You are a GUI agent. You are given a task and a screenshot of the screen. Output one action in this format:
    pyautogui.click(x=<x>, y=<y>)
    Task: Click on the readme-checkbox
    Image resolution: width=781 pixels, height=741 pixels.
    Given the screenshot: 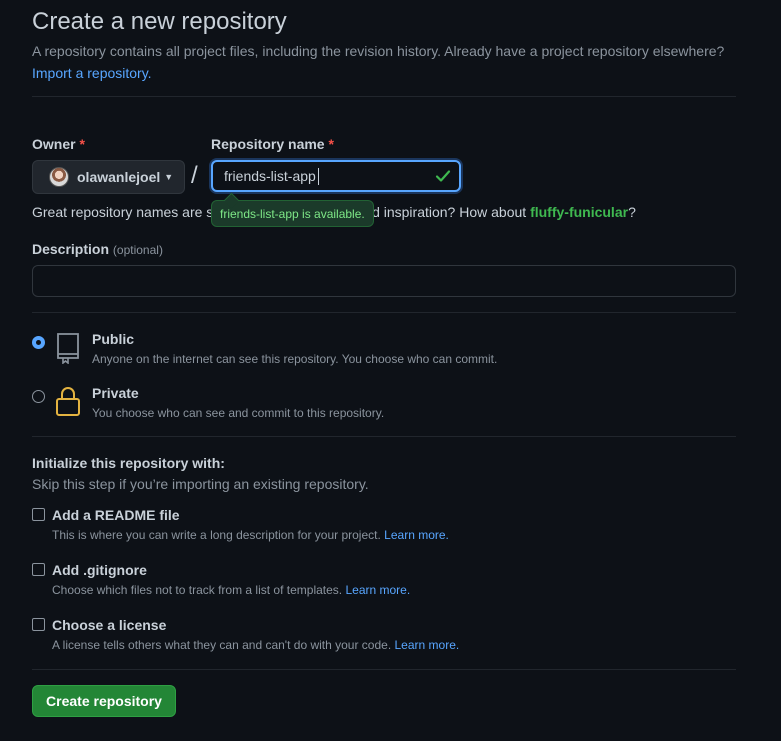 What is the action you would take?
    pyautogui.click(x=38, y=514)
    